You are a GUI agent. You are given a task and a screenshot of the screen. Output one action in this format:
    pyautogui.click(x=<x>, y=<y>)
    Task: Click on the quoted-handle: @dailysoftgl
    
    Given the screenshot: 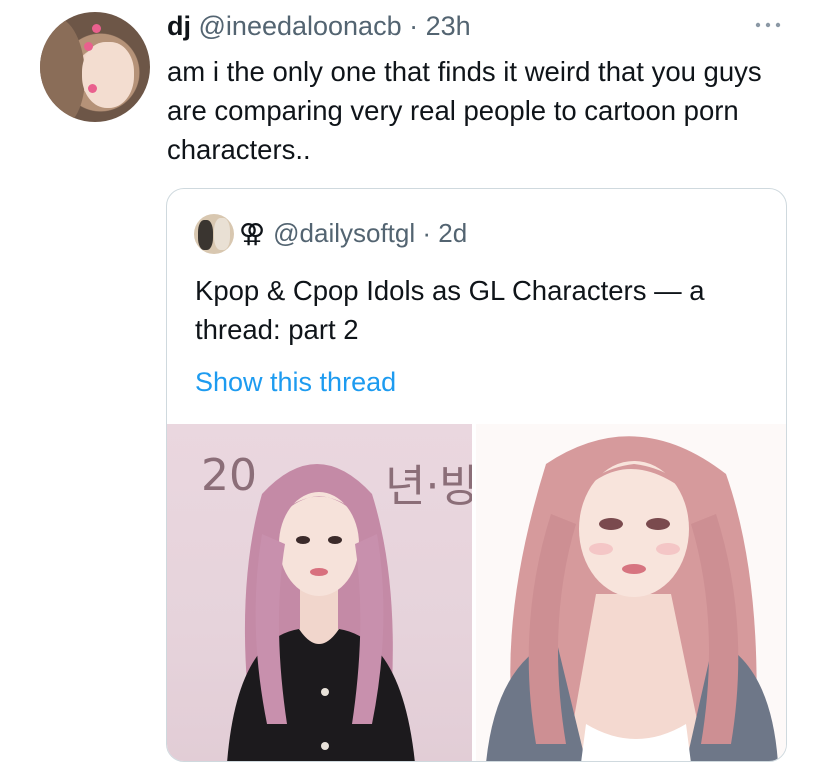 What is the action you would take?
    pyautogui.click(x=344, y=233)
    